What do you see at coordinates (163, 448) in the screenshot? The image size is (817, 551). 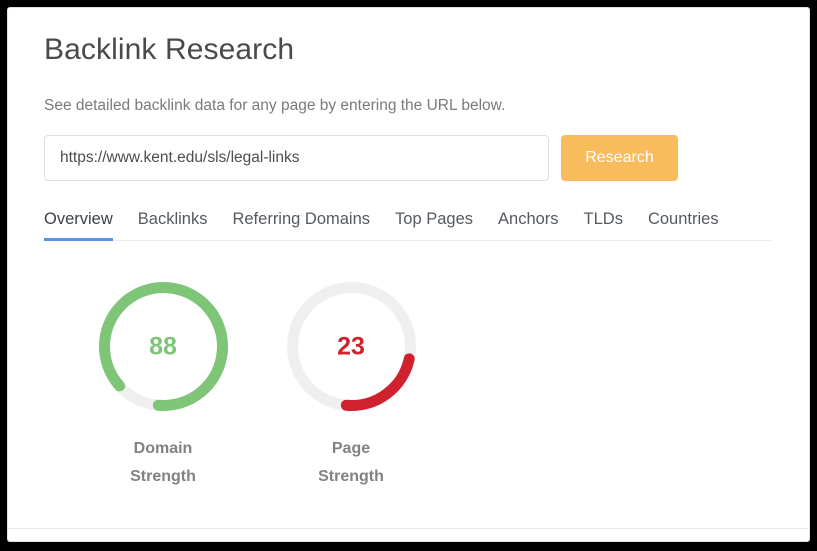 I see `domain-strength-label-line1: Domain` at bounding box center [163, 448].